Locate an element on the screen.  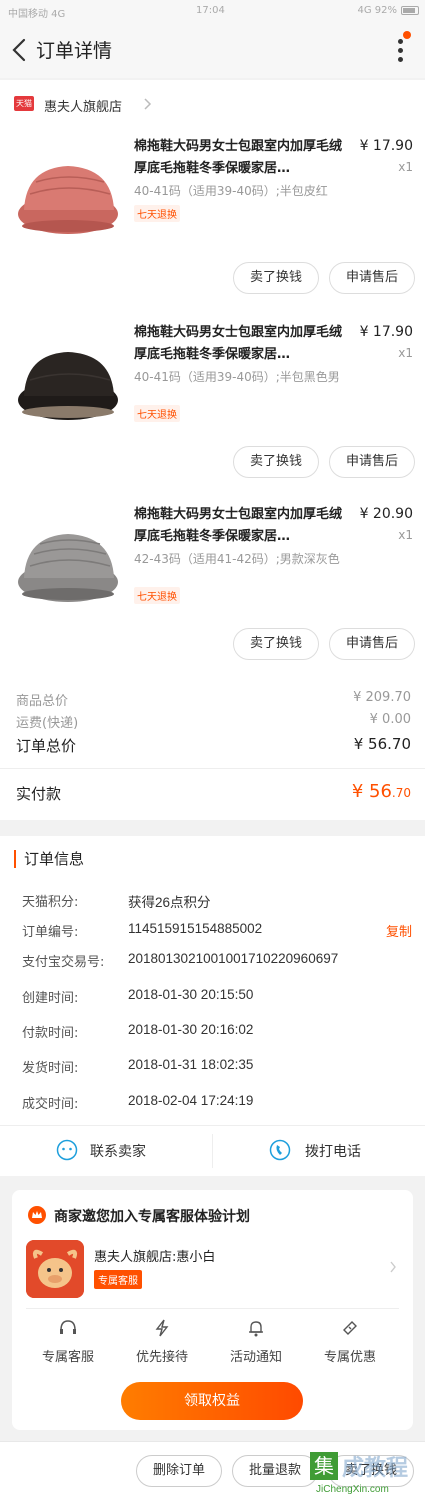
benefit-notification: 活动通知 is located at coordinates (255, 1341).